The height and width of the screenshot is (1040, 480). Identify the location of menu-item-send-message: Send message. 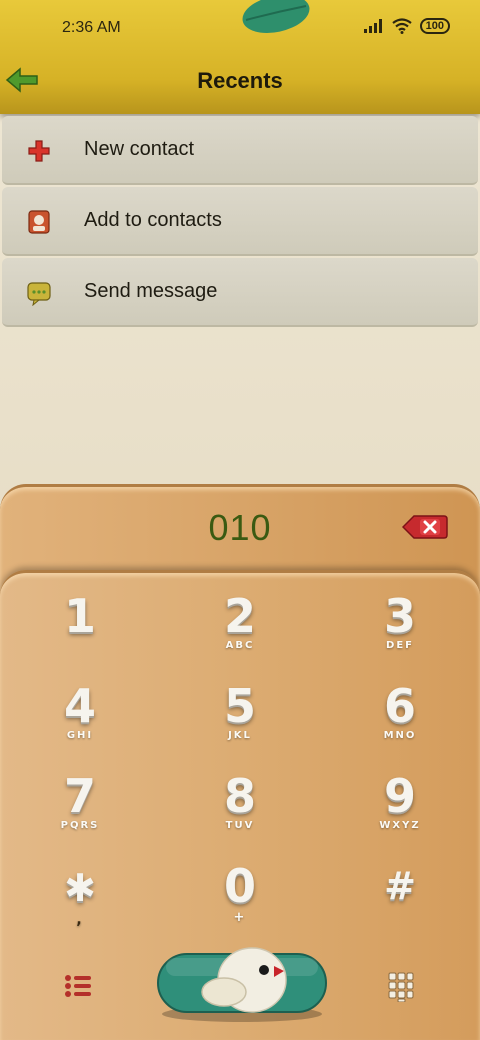
(240, 292).